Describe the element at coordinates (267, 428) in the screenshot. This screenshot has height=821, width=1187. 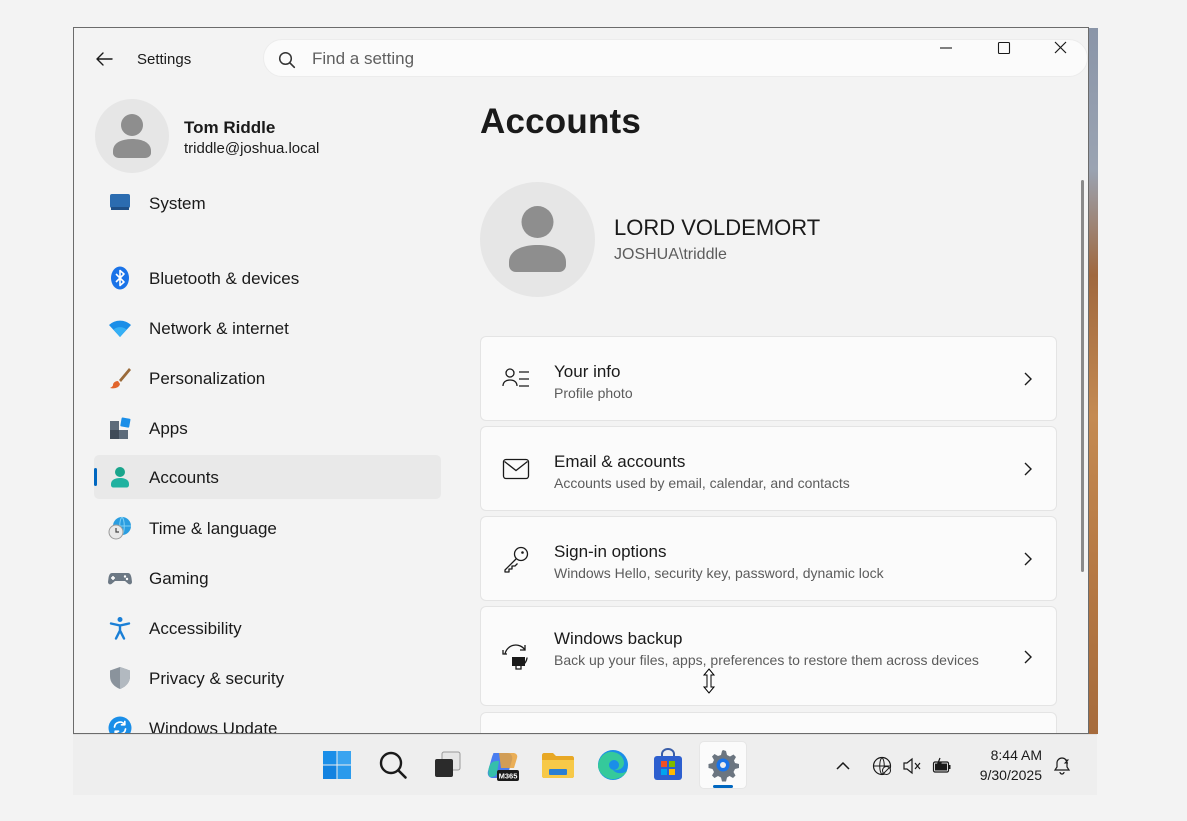
I see `sidebar-item-apps: Apps` at that location.